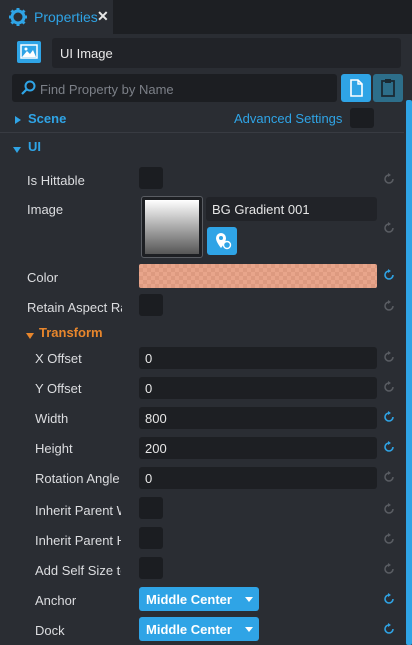 The image size is (412, 645). What do you see at coordinates (258, 478) in the screenshot?
I see `rotation-input: 0` at bounding box center [258, 478].